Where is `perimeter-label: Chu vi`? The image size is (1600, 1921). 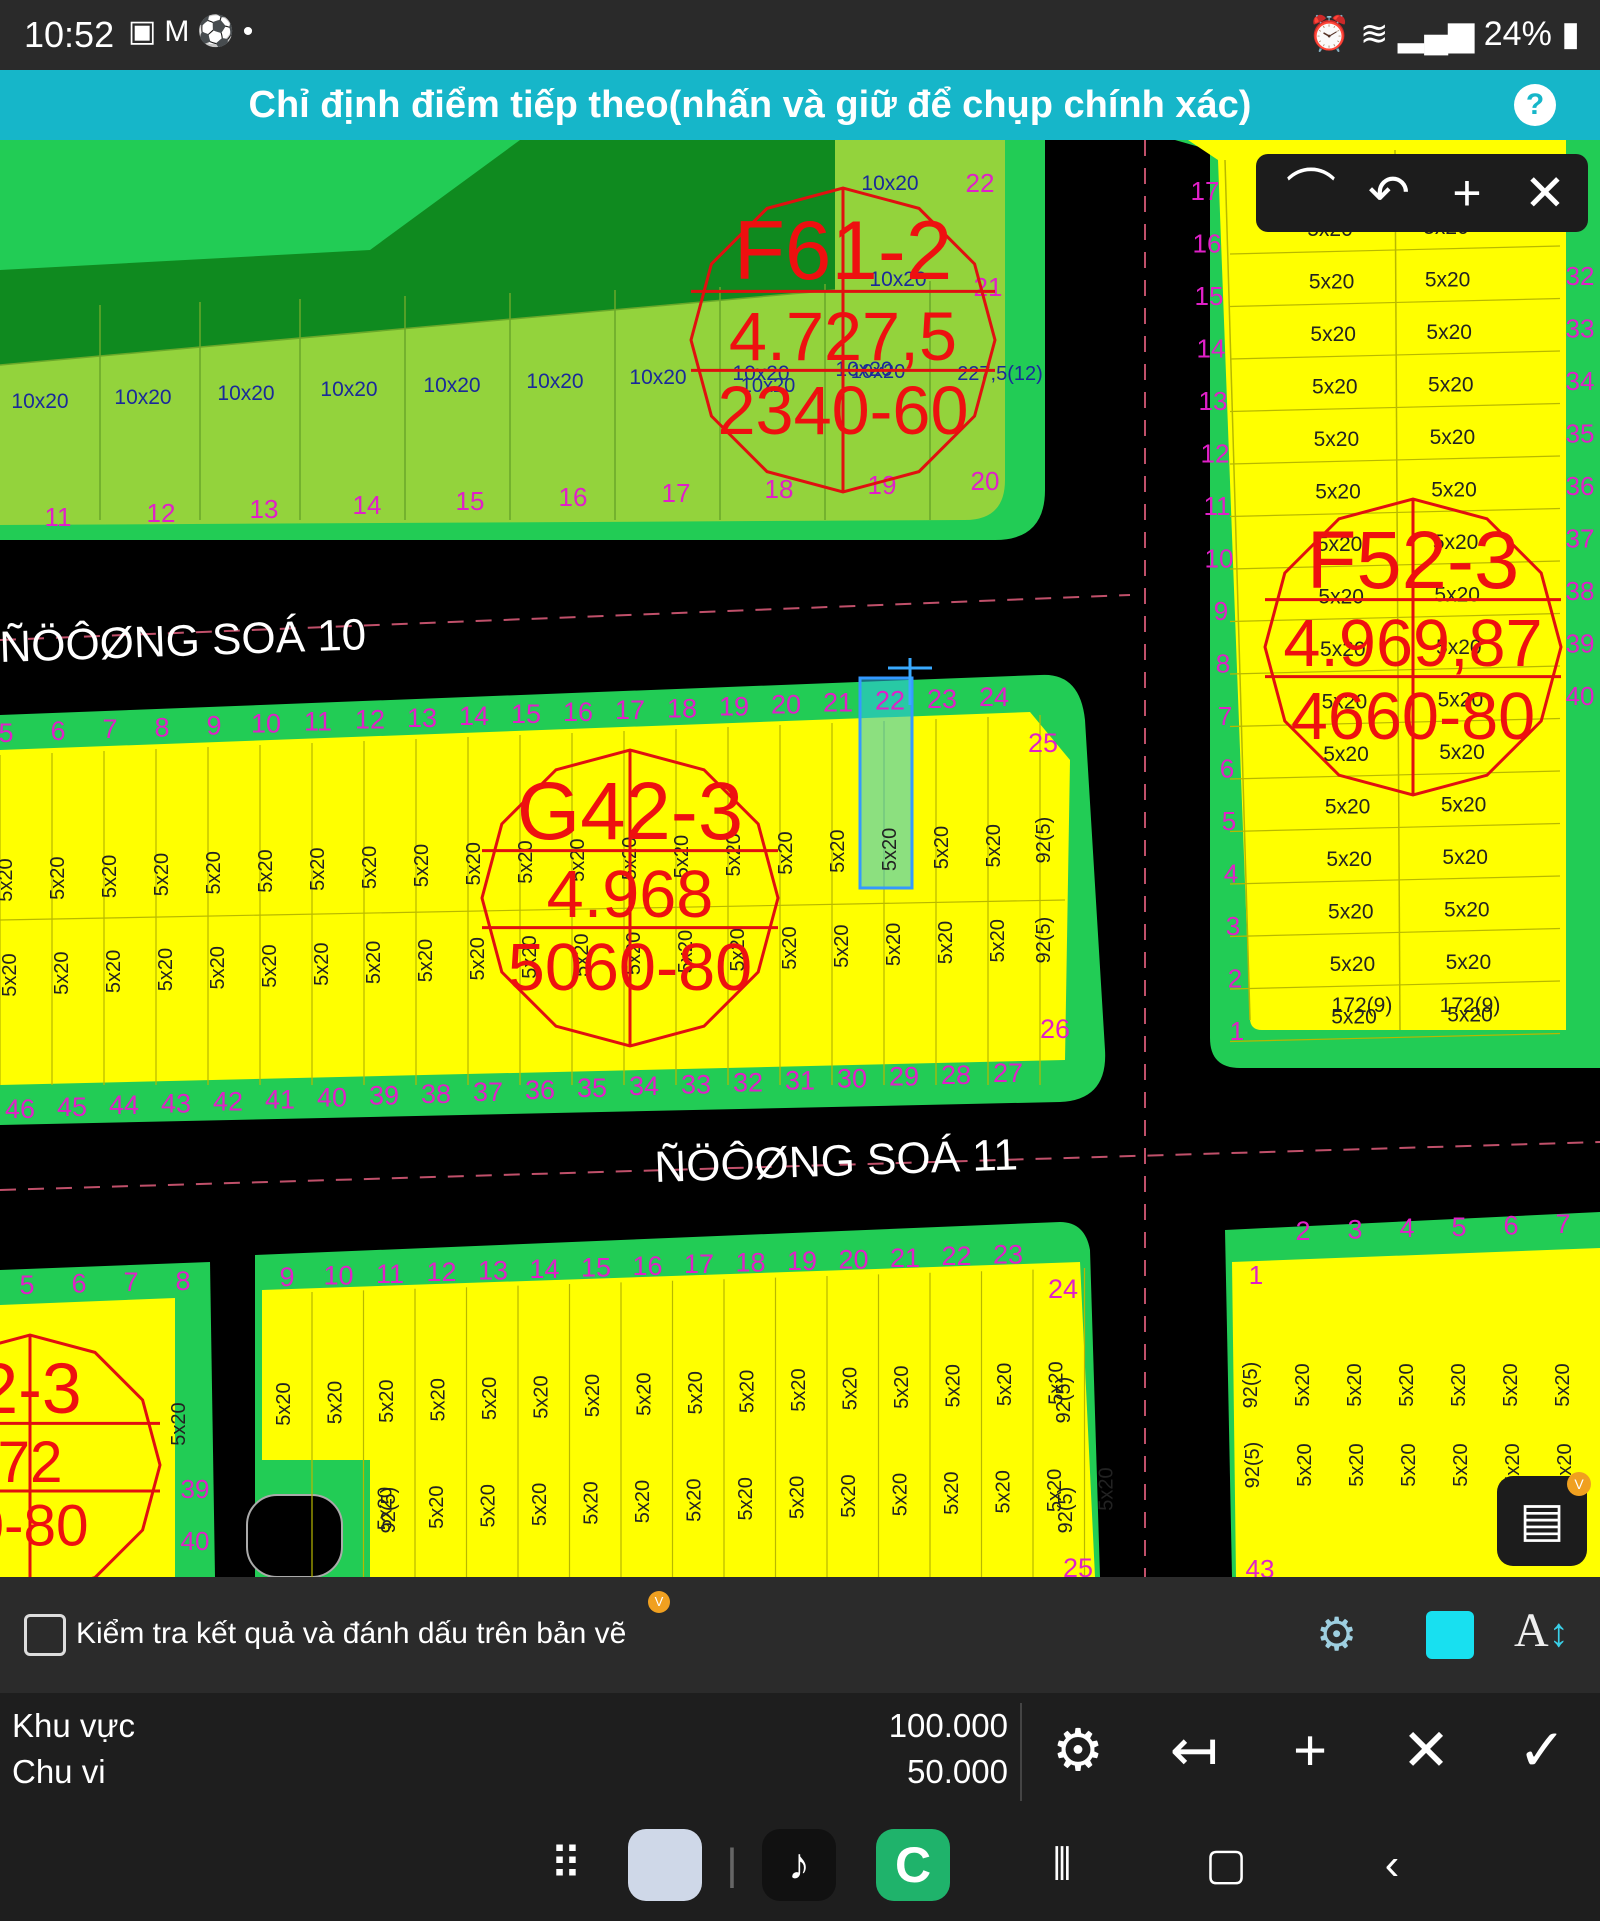 perimeter-label: Chu vi is located at coordinates (59, 1771).